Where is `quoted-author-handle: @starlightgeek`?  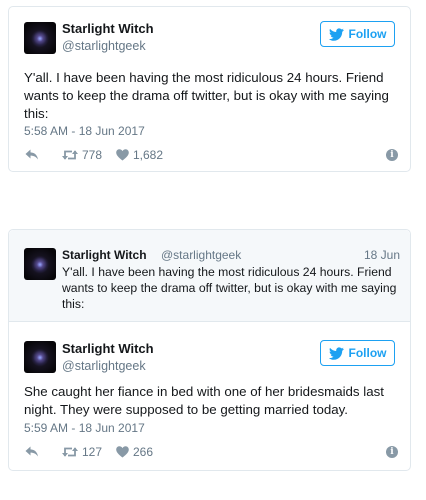 quoted-author-handle: @starlightgeek is located at coordinates (201, 255).